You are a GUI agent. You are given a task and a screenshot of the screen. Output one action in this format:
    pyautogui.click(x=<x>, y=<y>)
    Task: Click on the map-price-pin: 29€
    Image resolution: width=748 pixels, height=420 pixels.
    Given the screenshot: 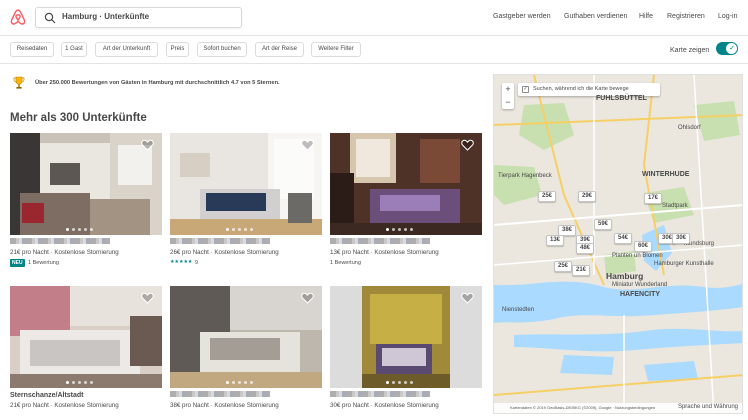 What is the action you would take?
    pyautogui.click(x=587, y=196)
    